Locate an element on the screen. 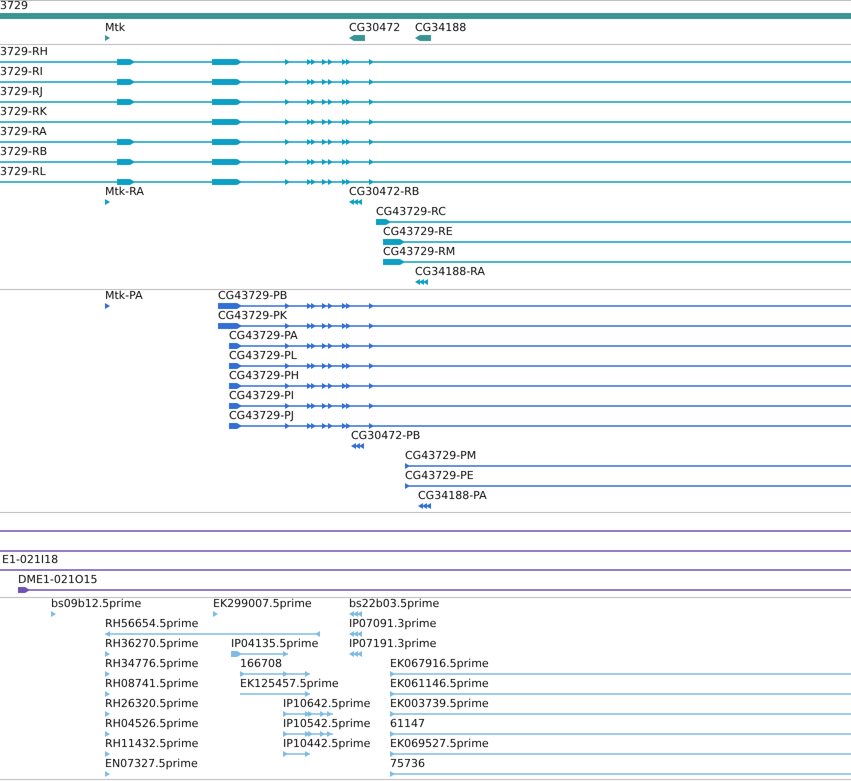  feature-label: CG43729-RE is located at coordinates (418, 232).